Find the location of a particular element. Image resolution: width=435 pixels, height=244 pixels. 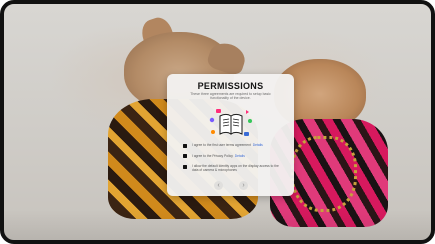

chevron-right-icon: › is located at coordinates (243, 185).